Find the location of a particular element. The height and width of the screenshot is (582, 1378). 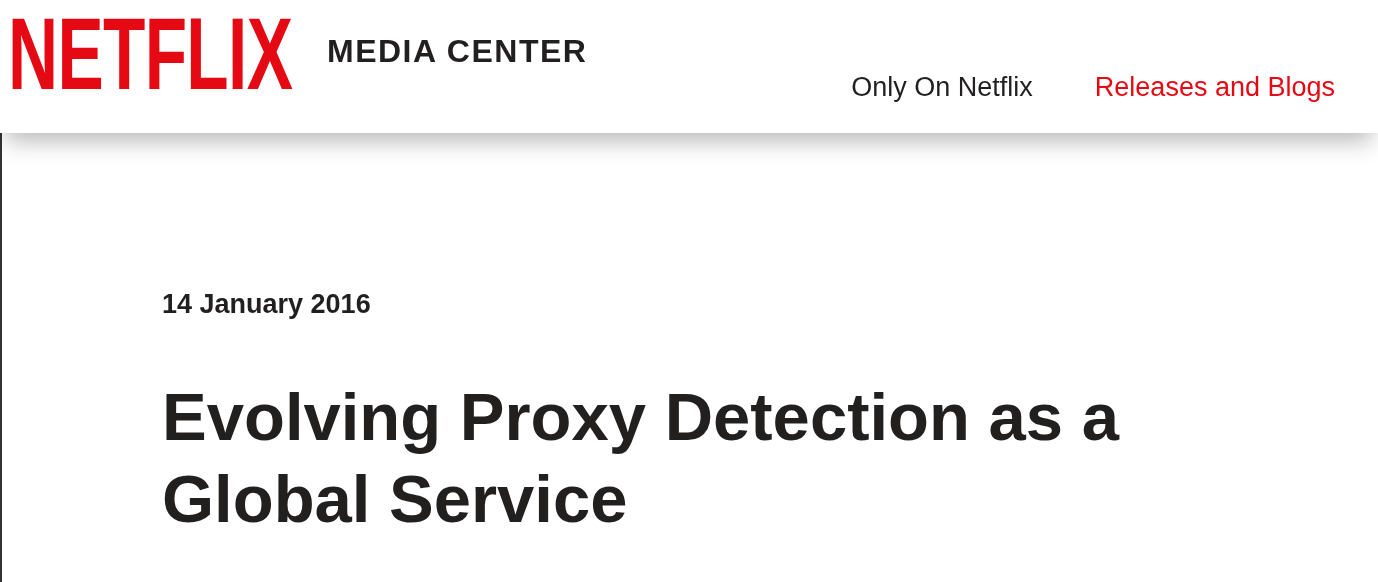

logo: NETFLIX is located at coordinates (150, 54).